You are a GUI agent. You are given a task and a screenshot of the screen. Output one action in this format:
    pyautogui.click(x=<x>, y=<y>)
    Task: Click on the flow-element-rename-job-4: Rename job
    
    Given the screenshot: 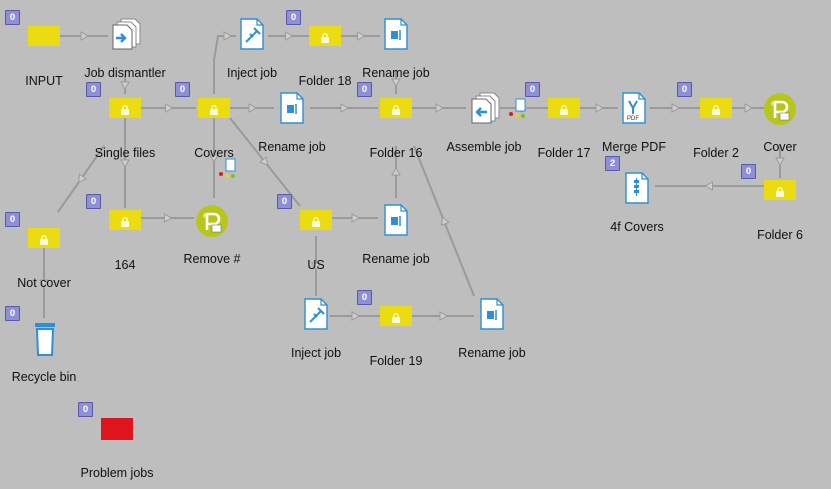 What is the action you would take?
    pyautogui.click(x=492, y=329)
    